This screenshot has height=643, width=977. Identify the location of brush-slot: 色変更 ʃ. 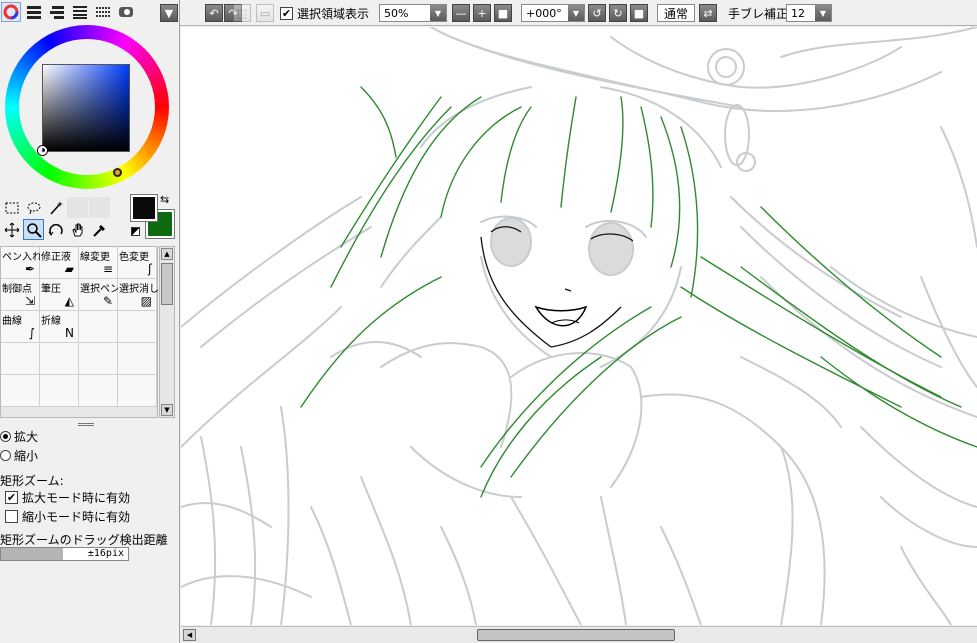
(137, 263).